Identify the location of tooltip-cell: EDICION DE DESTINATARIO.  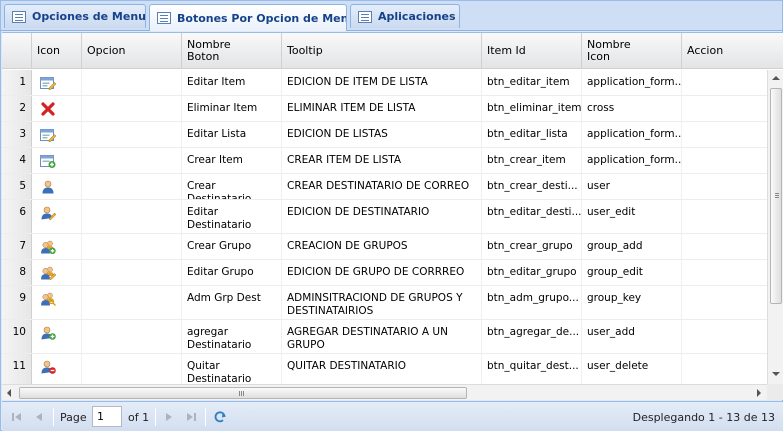
(382, 216).